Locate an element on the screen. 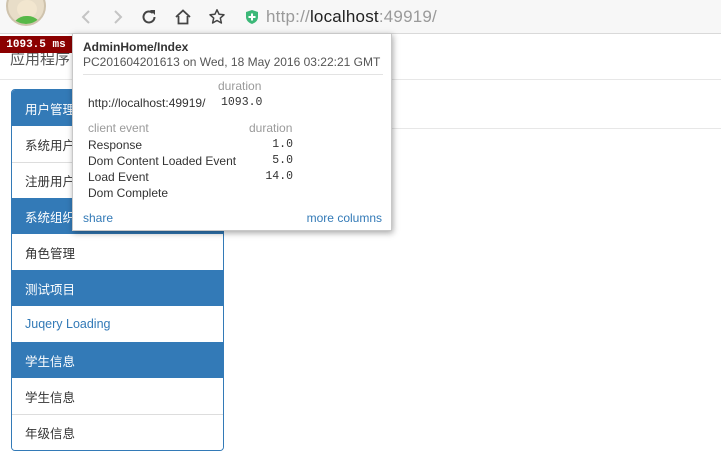 The height and width of the screenshot is (474, 721). share-link: share is located at coordinates (98, 218).